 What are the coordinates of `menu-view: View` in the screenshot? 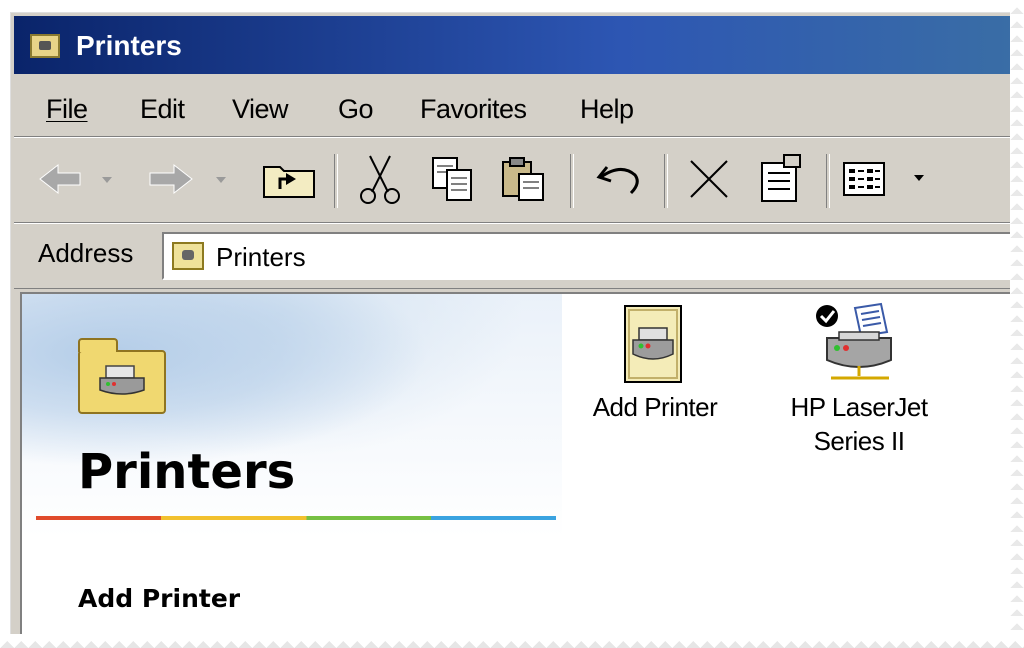 It's located at (260, 109).